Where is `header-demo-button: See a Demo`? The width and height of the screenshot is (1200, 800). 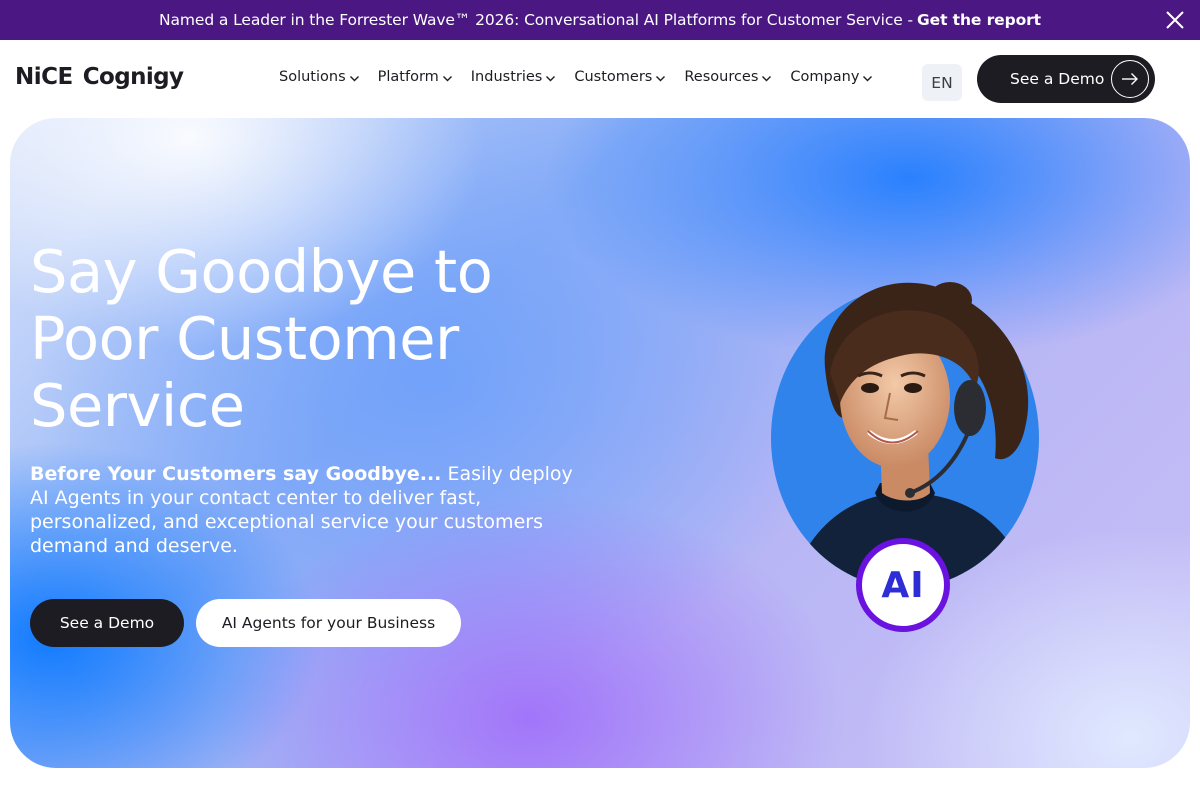
header-demo-button: See a Demo is located at coordinates (1066, 79).